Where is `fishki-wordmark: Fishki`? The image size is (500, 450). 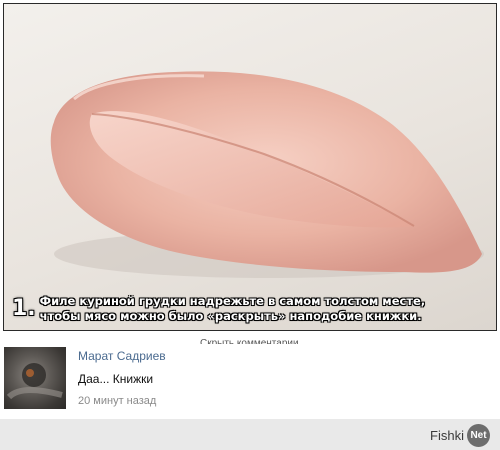
fishki-wordmark: Fishki is located at coordinates (447, 435).